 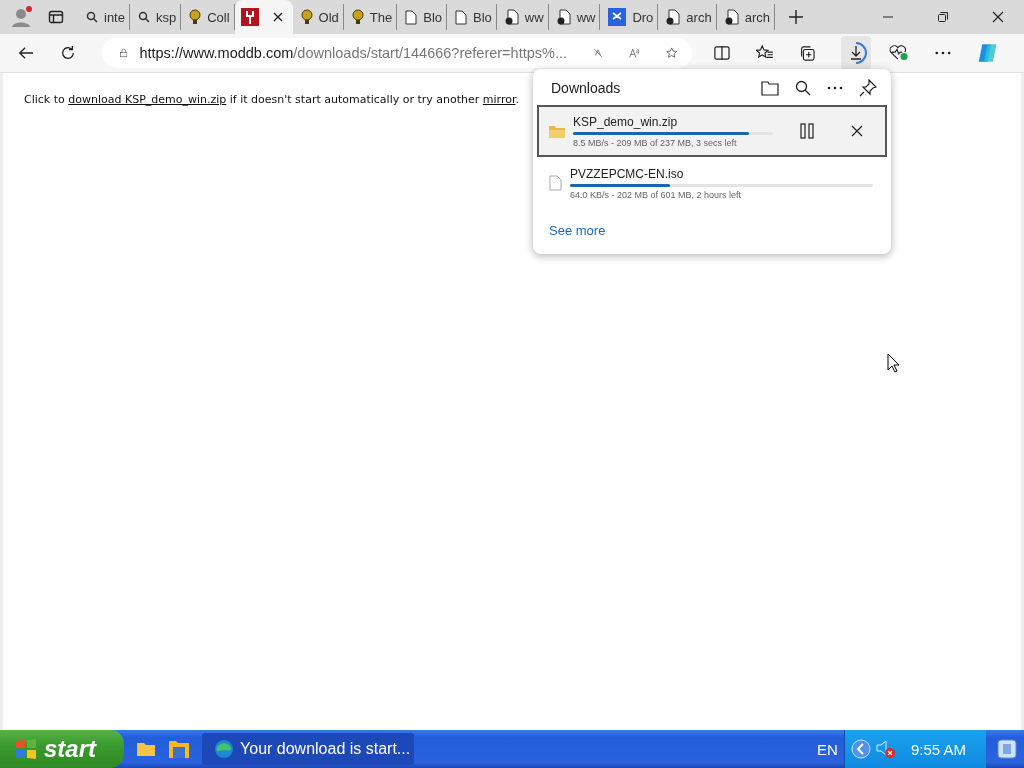 I want to click on collections-icon, so click(x=807, y=53).